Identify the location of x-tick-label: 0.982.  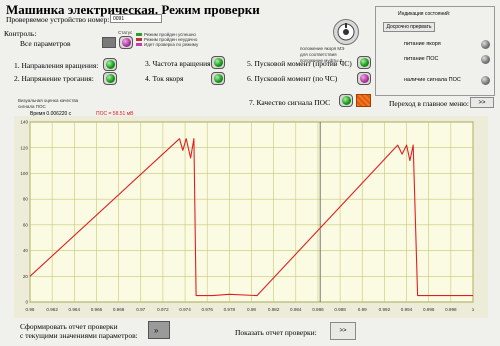
(274, 309).